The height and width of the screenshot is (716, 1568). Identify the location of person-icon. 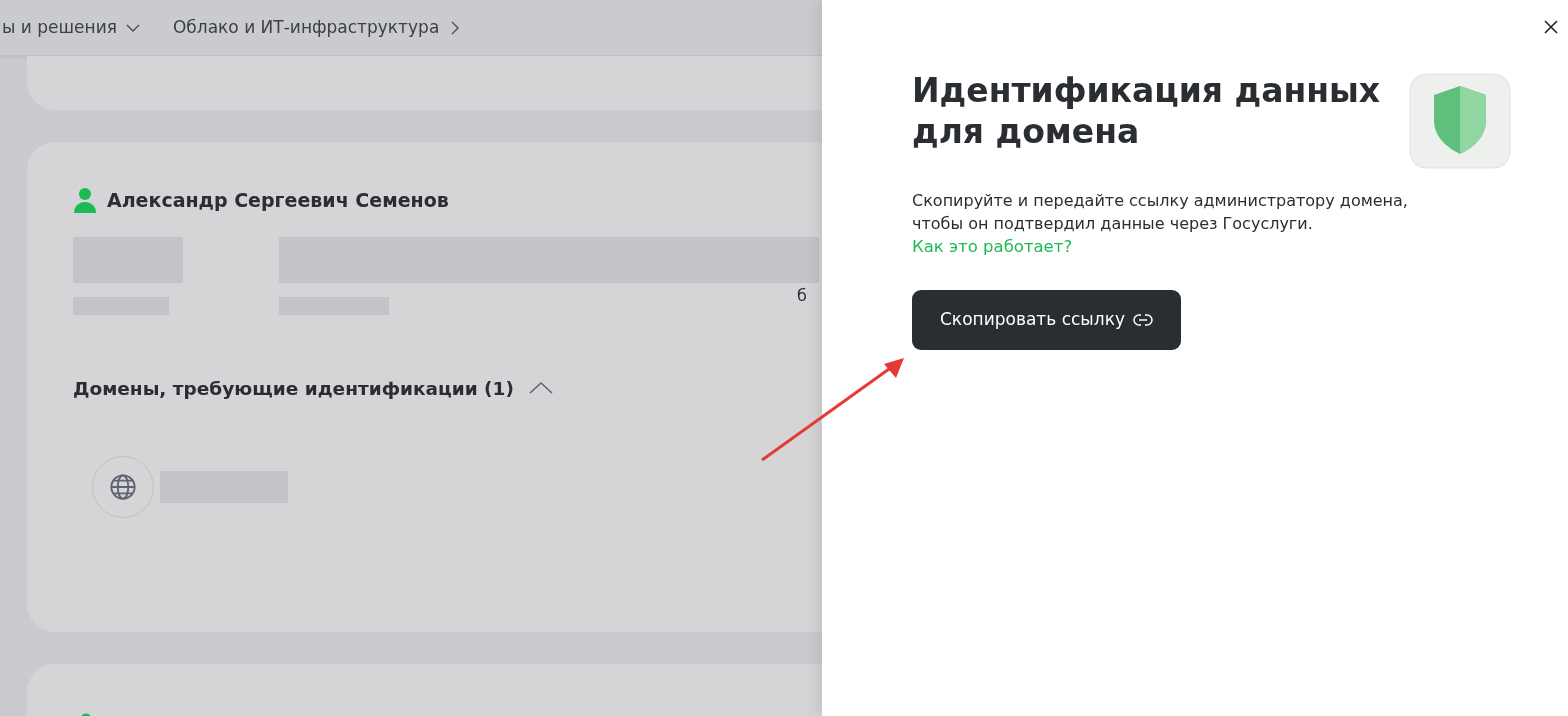
(85, 200).